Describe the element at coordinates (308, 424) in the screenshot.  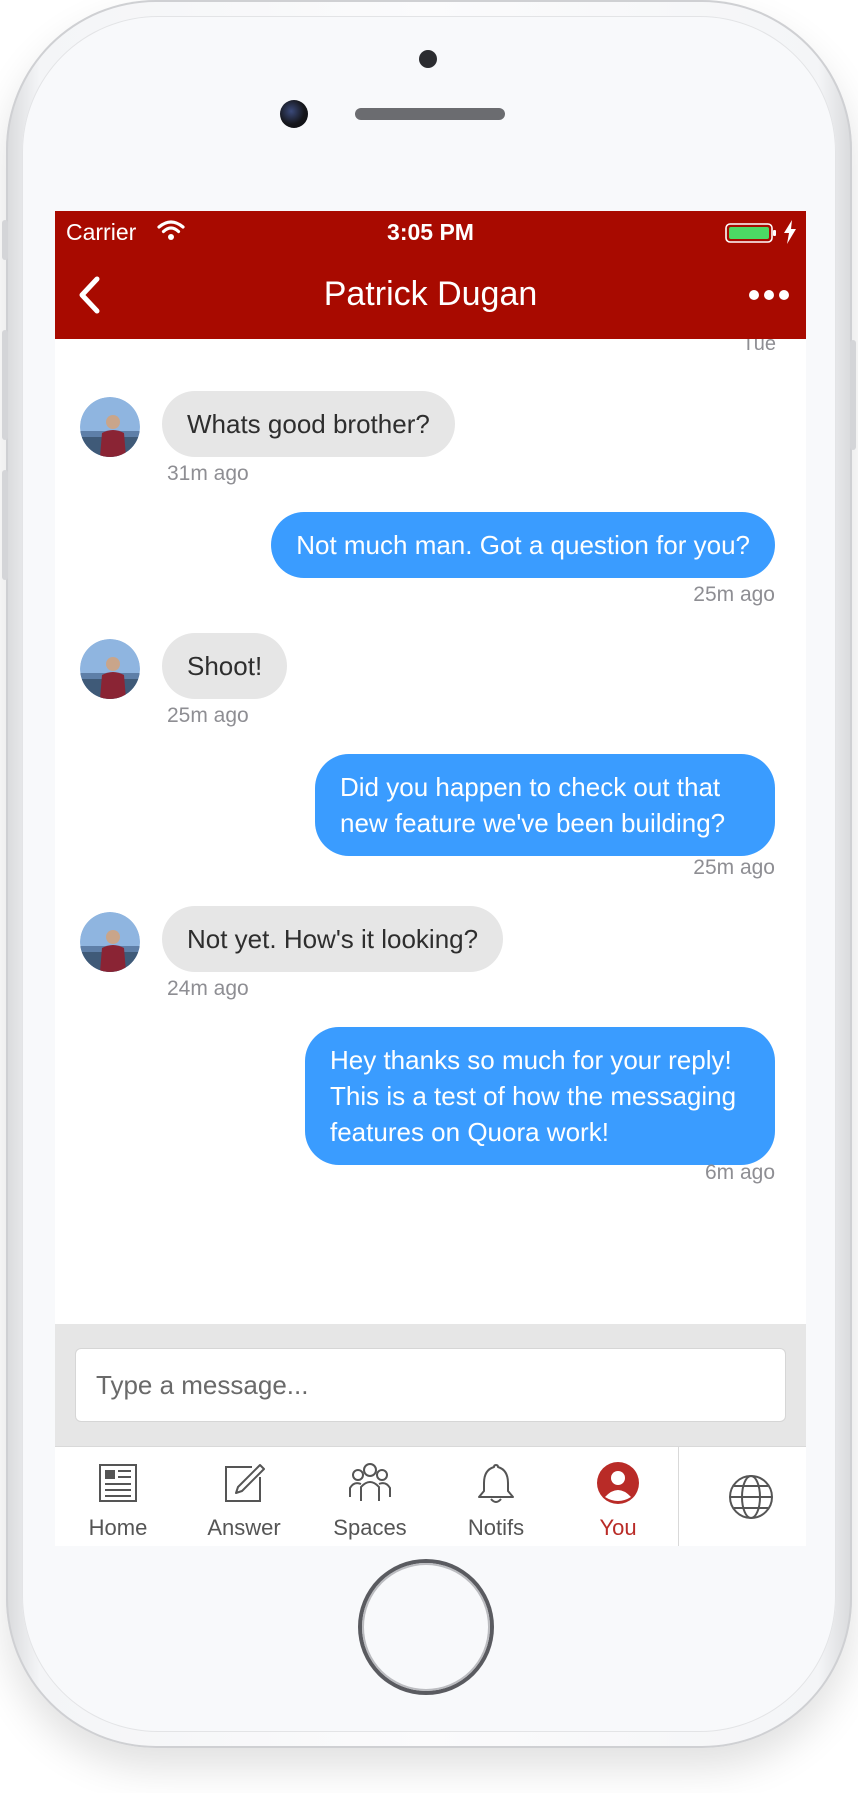
I see `incoming-message-bubble: Whats good brother?` at that location.